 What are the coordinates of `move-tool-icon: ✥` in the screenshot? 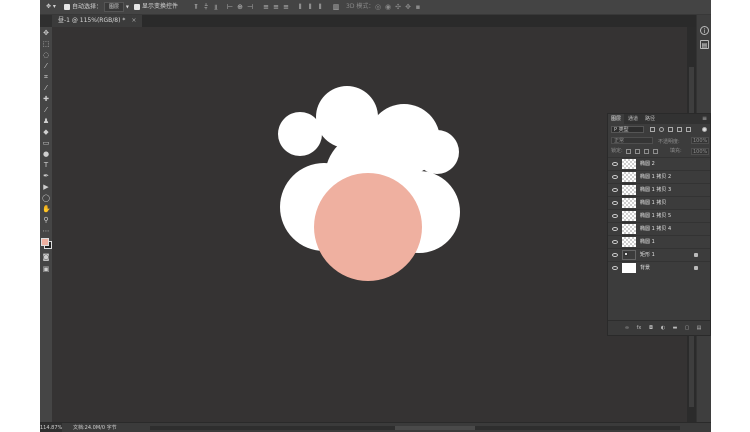 It's located at (46, 33).